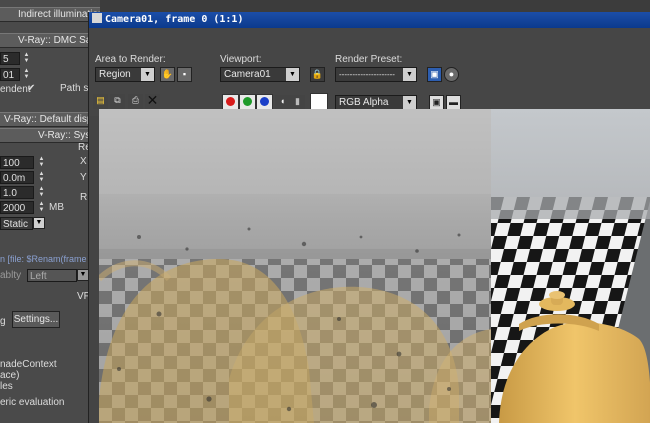  I want to click on shade-context-label: nadeContext, so click(28, 364).